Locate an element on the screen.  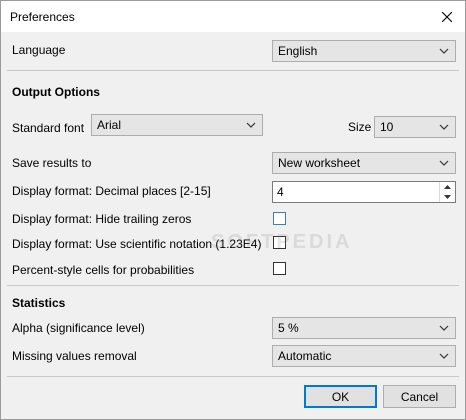
size-label: Size is located at coordinates (360, 127).